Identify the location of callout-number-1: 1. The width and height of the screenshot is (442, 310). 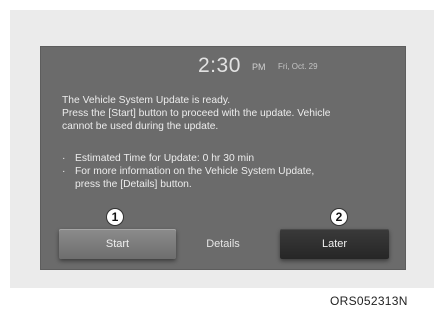
(115, 217).